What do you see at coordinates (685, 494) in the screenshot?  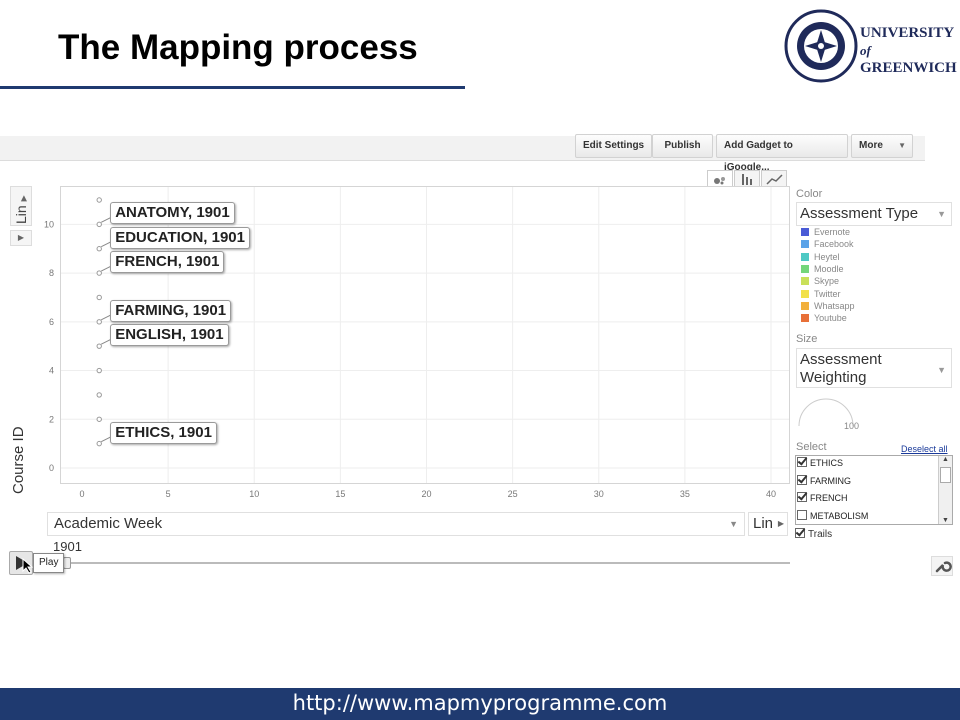 I see `x-tick-label: 35` at bounding box center [685, 494].